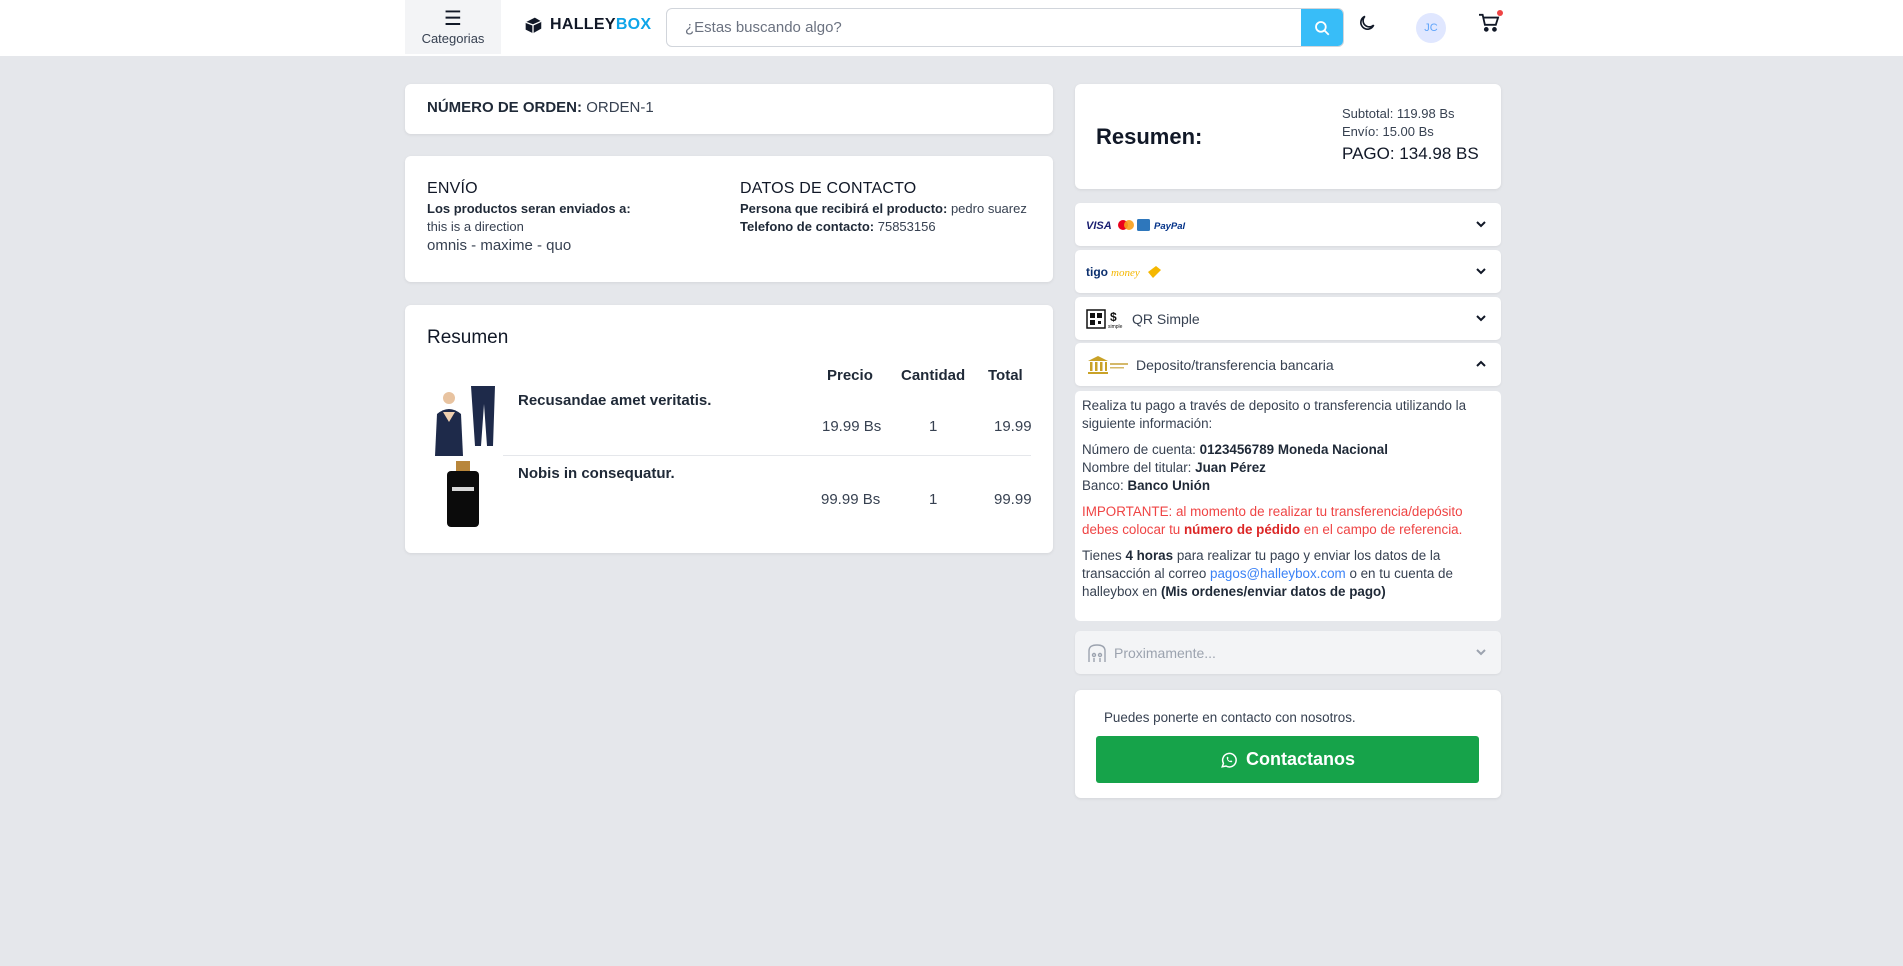  Describe the element at coordinates (729, 109) in the screenshot. I see `order-number-card: NÚMERO DE ORDEN: ORDEN-1` at that location.